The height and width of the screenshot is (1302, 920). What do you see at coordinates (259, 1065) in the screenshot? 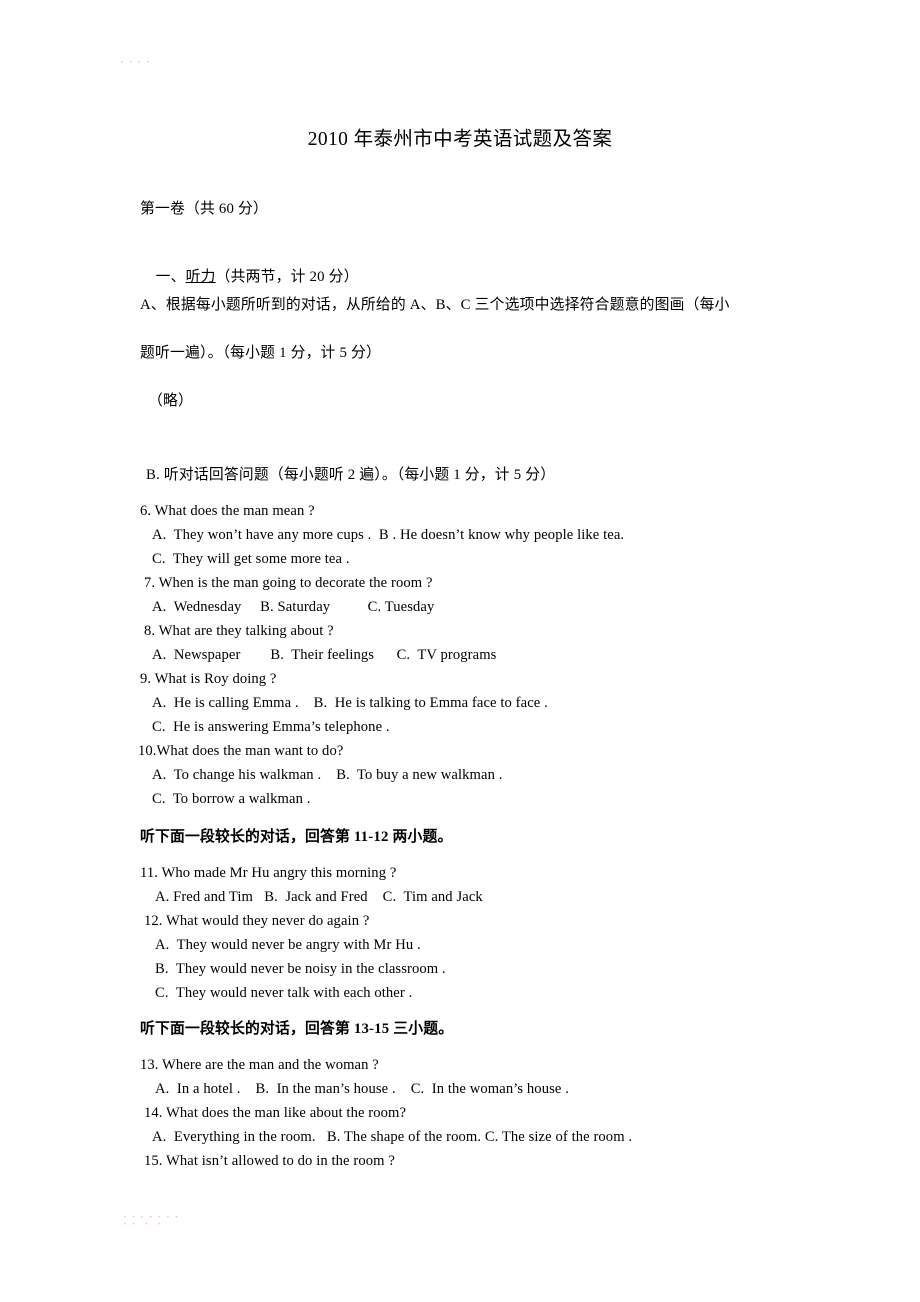
I see `question-stem-13: 13. Where are the man and the woman ?` at bounding box center [259, 1065].